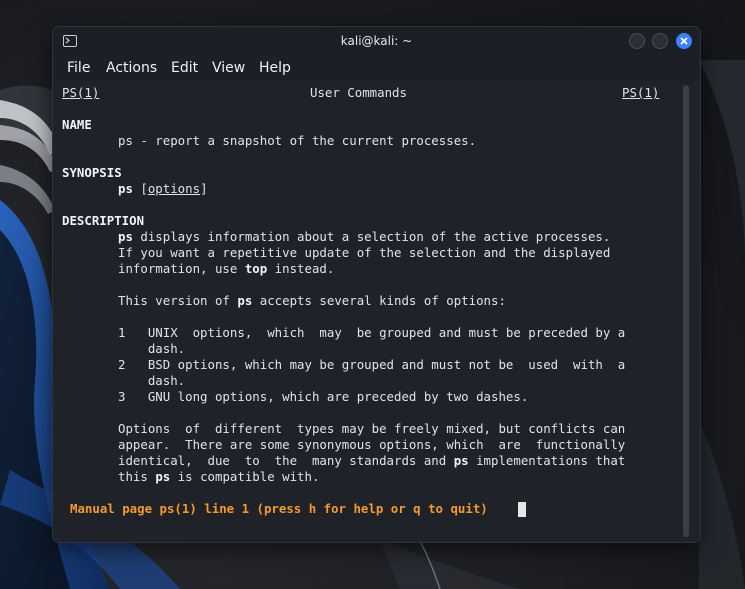 Image resolution: width=745 pixels, height=589 pixels. I want to click on synopsis-command: ps, so click(125, 188).